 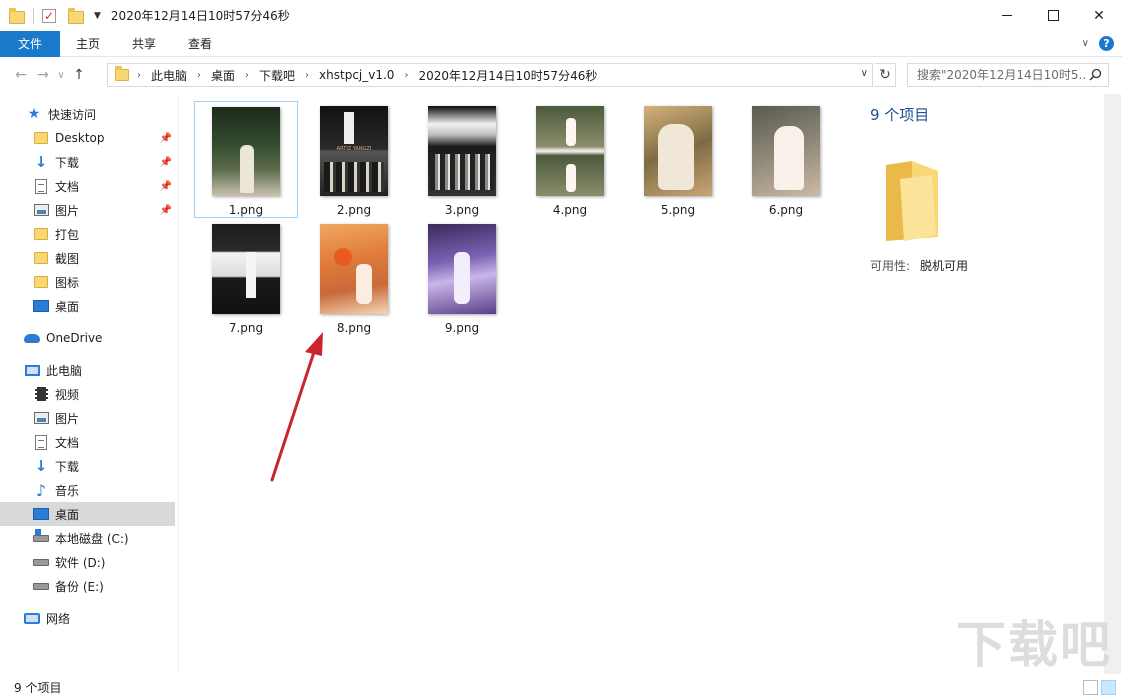 What do you see at coordinates (87, 234) in the screenshot?
I see `nav-pack-folder: 打包` at bounding box center [87, 234].